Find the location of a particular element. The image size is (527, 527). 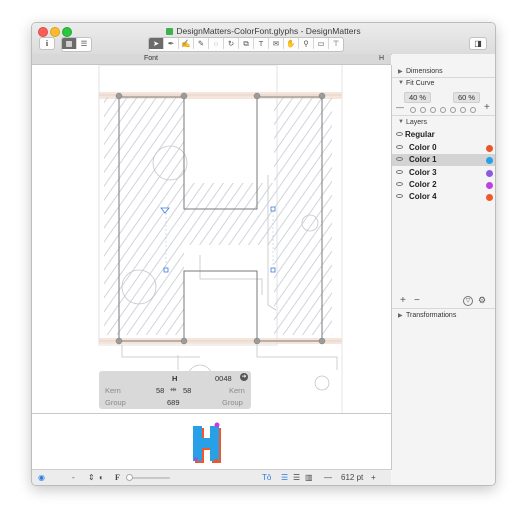

link-metrics-icon: ⇹ is located at coordinates (173, 389).